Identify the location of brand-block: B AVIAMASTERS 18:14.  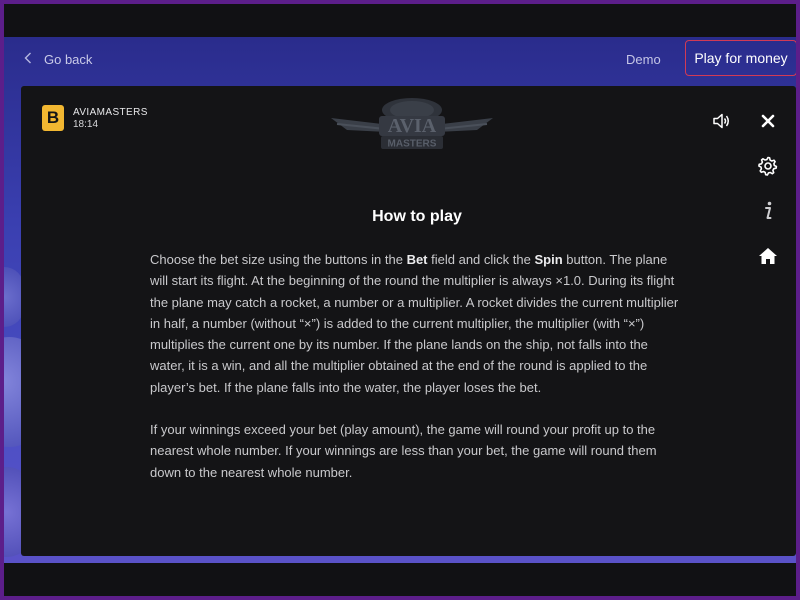
(95, 118).